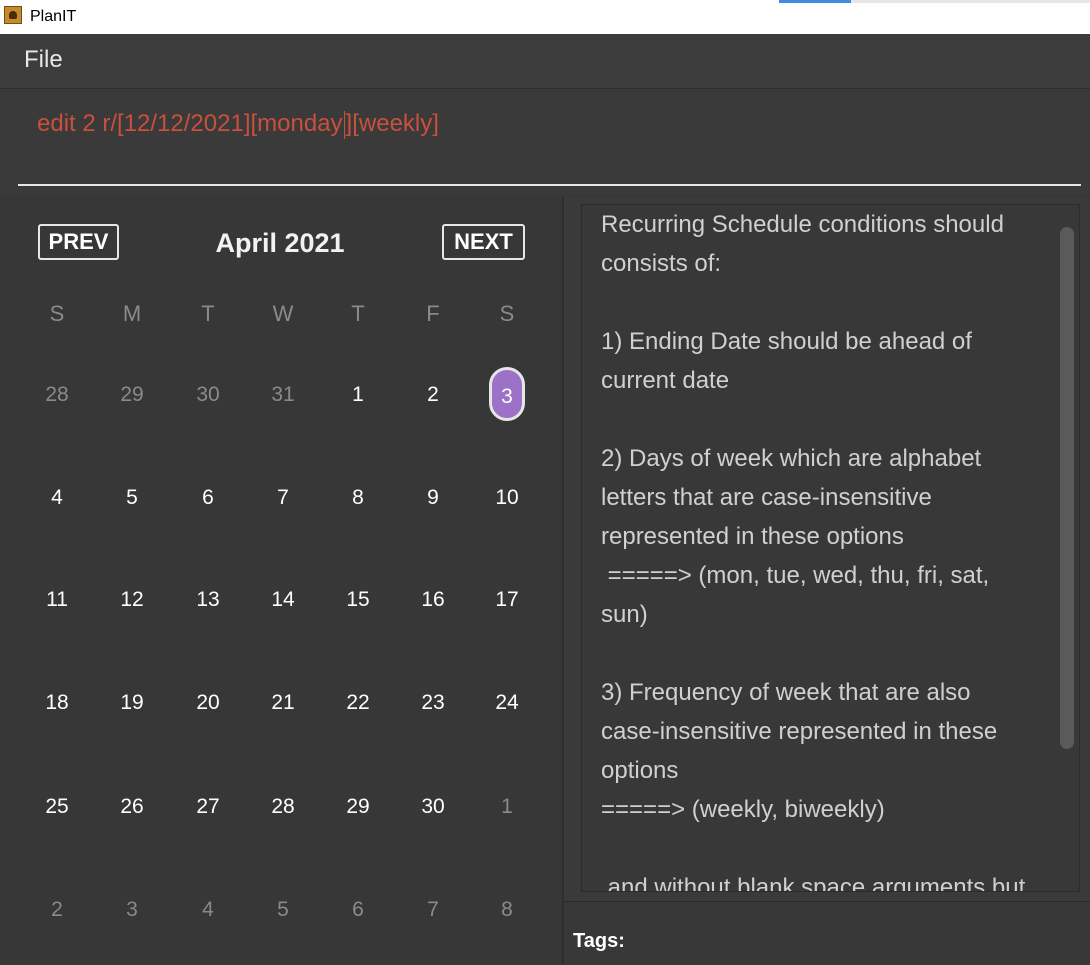  I want to click on calendar-day: 22, so click(358, 703).